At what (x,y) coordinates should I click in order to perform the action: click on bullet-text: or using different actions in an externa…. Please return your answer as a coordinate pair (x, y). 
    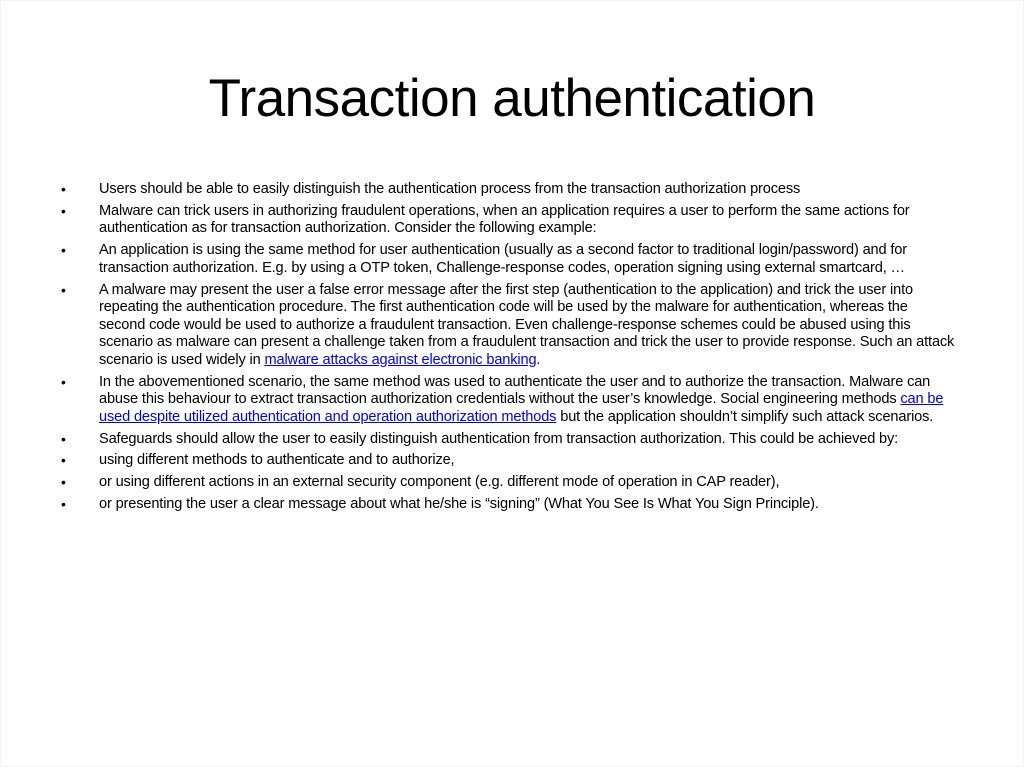
    Looking at the image, I should click on (439, 482).